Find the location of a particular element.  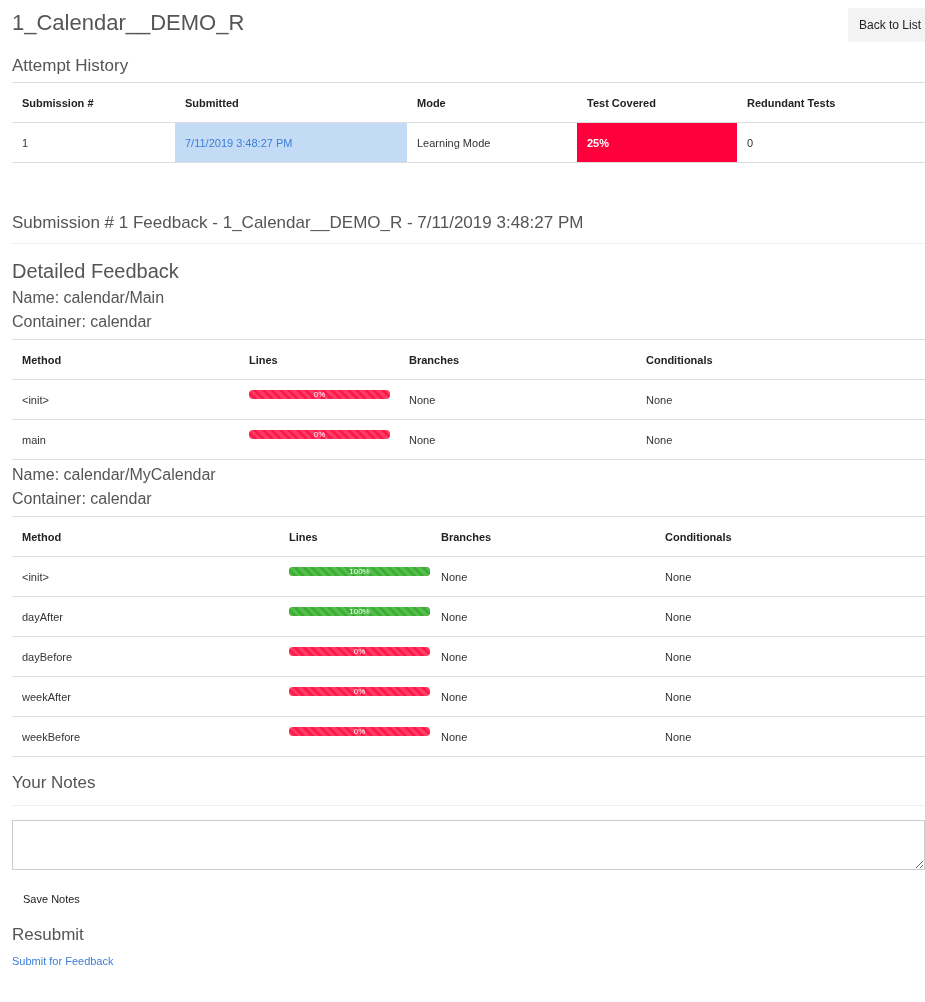

section-heading: Your Notes is located at coordinates (468, 789).